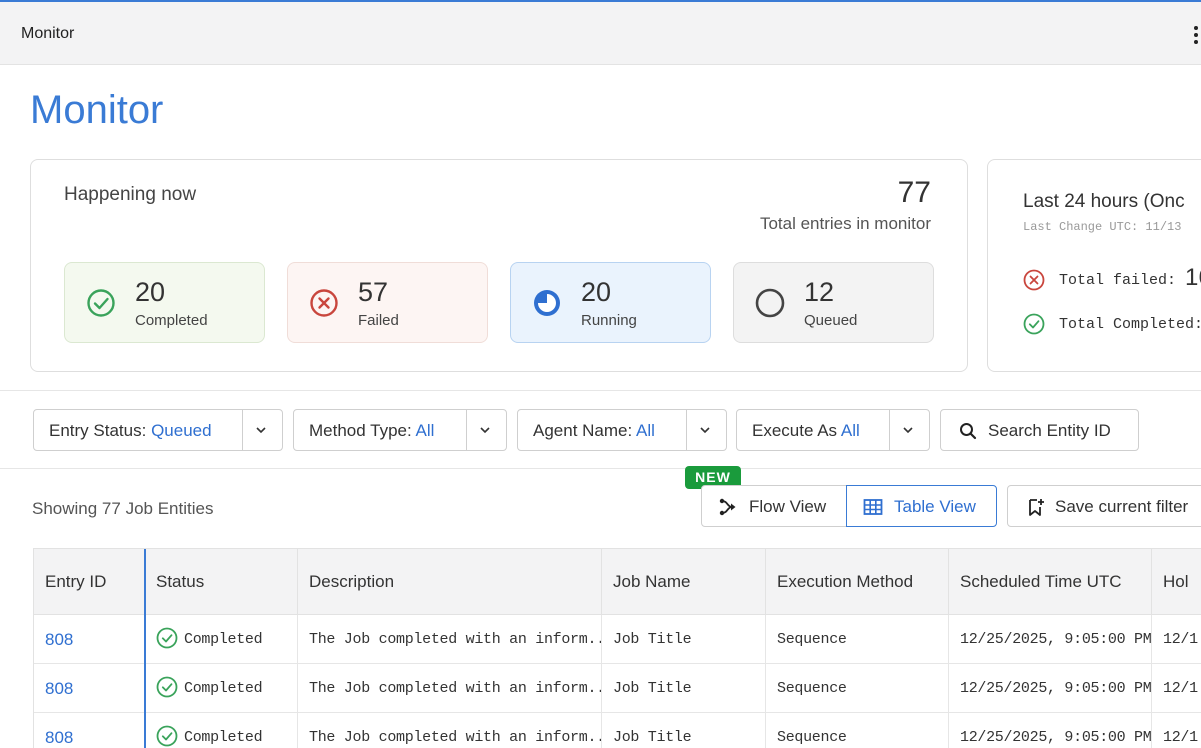 This screenshot has width=1201, height=748. What do you see at coordinates (788, 506) in the screenshot?
I see `flow-view-label: Flow View` at bounding box center [788, 506].